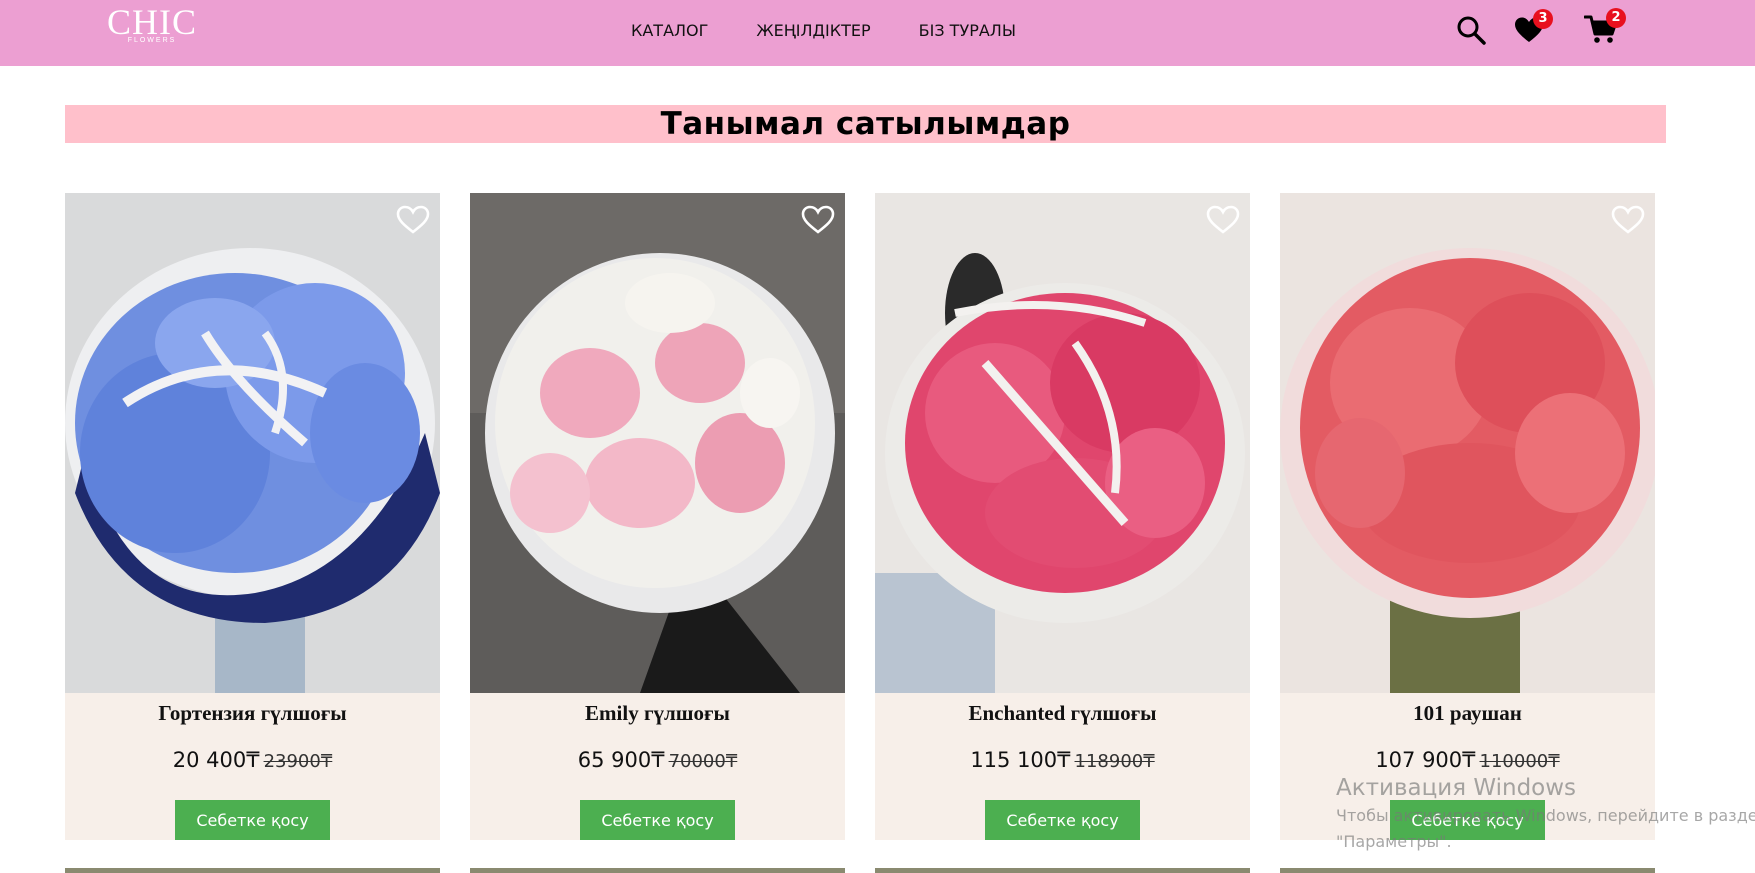 The width and height of the screenshot is (1755, 873). What do you see at coordinates (1114, 761) in the screenshot?
I see `old-price: 118900₸` at bounding box center [1114, 761].